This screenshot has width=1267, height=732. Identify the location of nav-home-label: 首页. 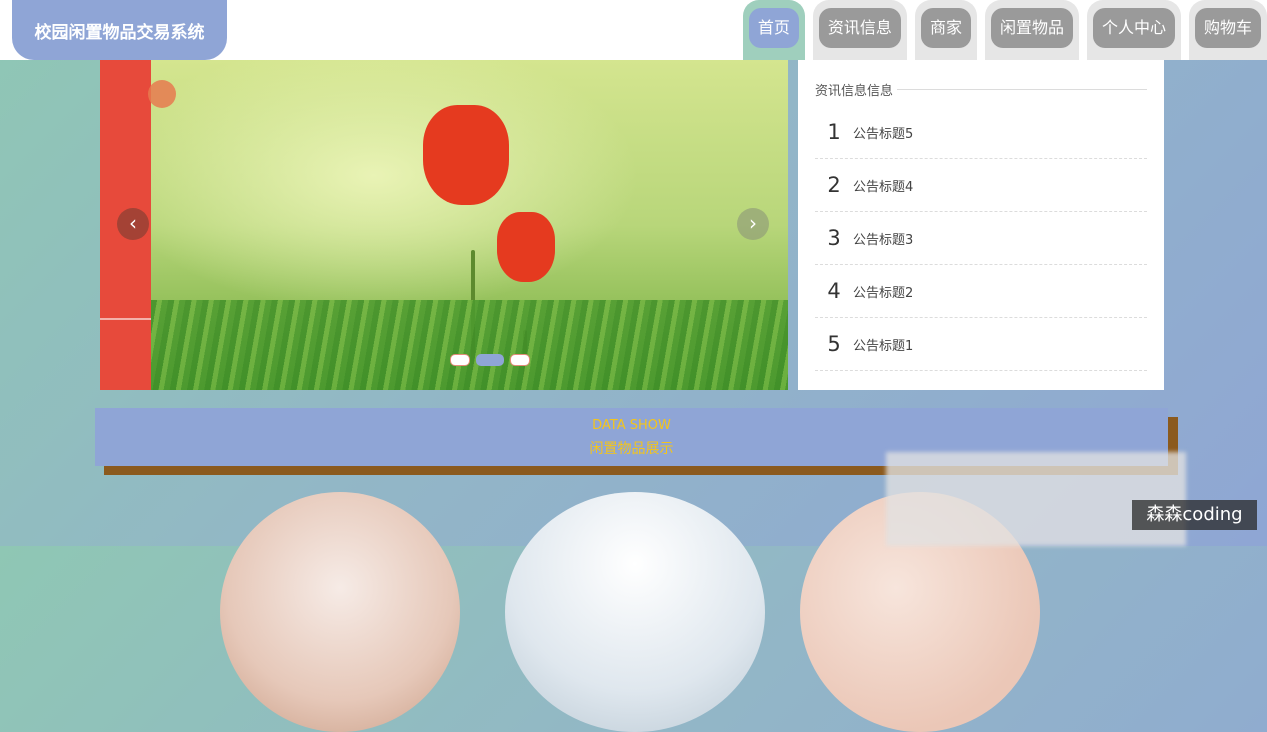
(773, 28).